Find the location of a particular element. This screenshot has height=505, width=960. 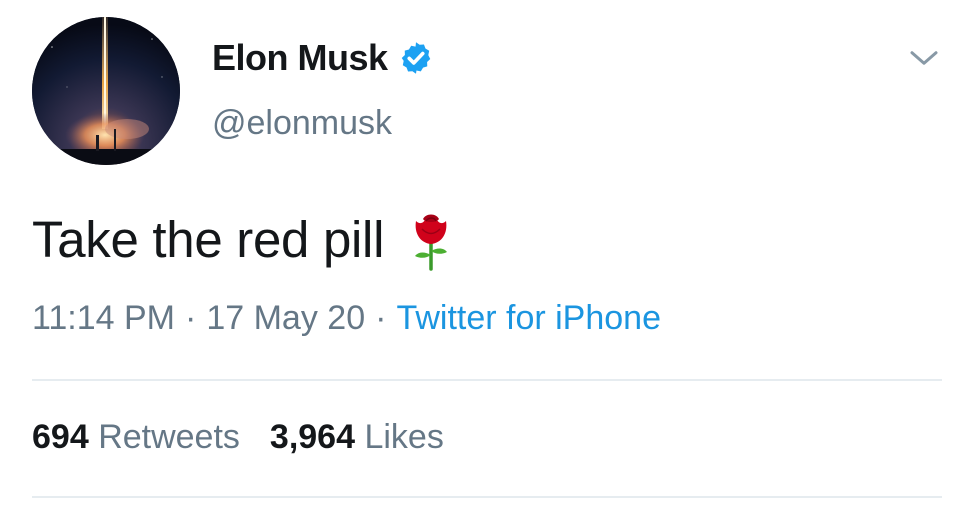

rose-icon is located at coordinates (431, 242).